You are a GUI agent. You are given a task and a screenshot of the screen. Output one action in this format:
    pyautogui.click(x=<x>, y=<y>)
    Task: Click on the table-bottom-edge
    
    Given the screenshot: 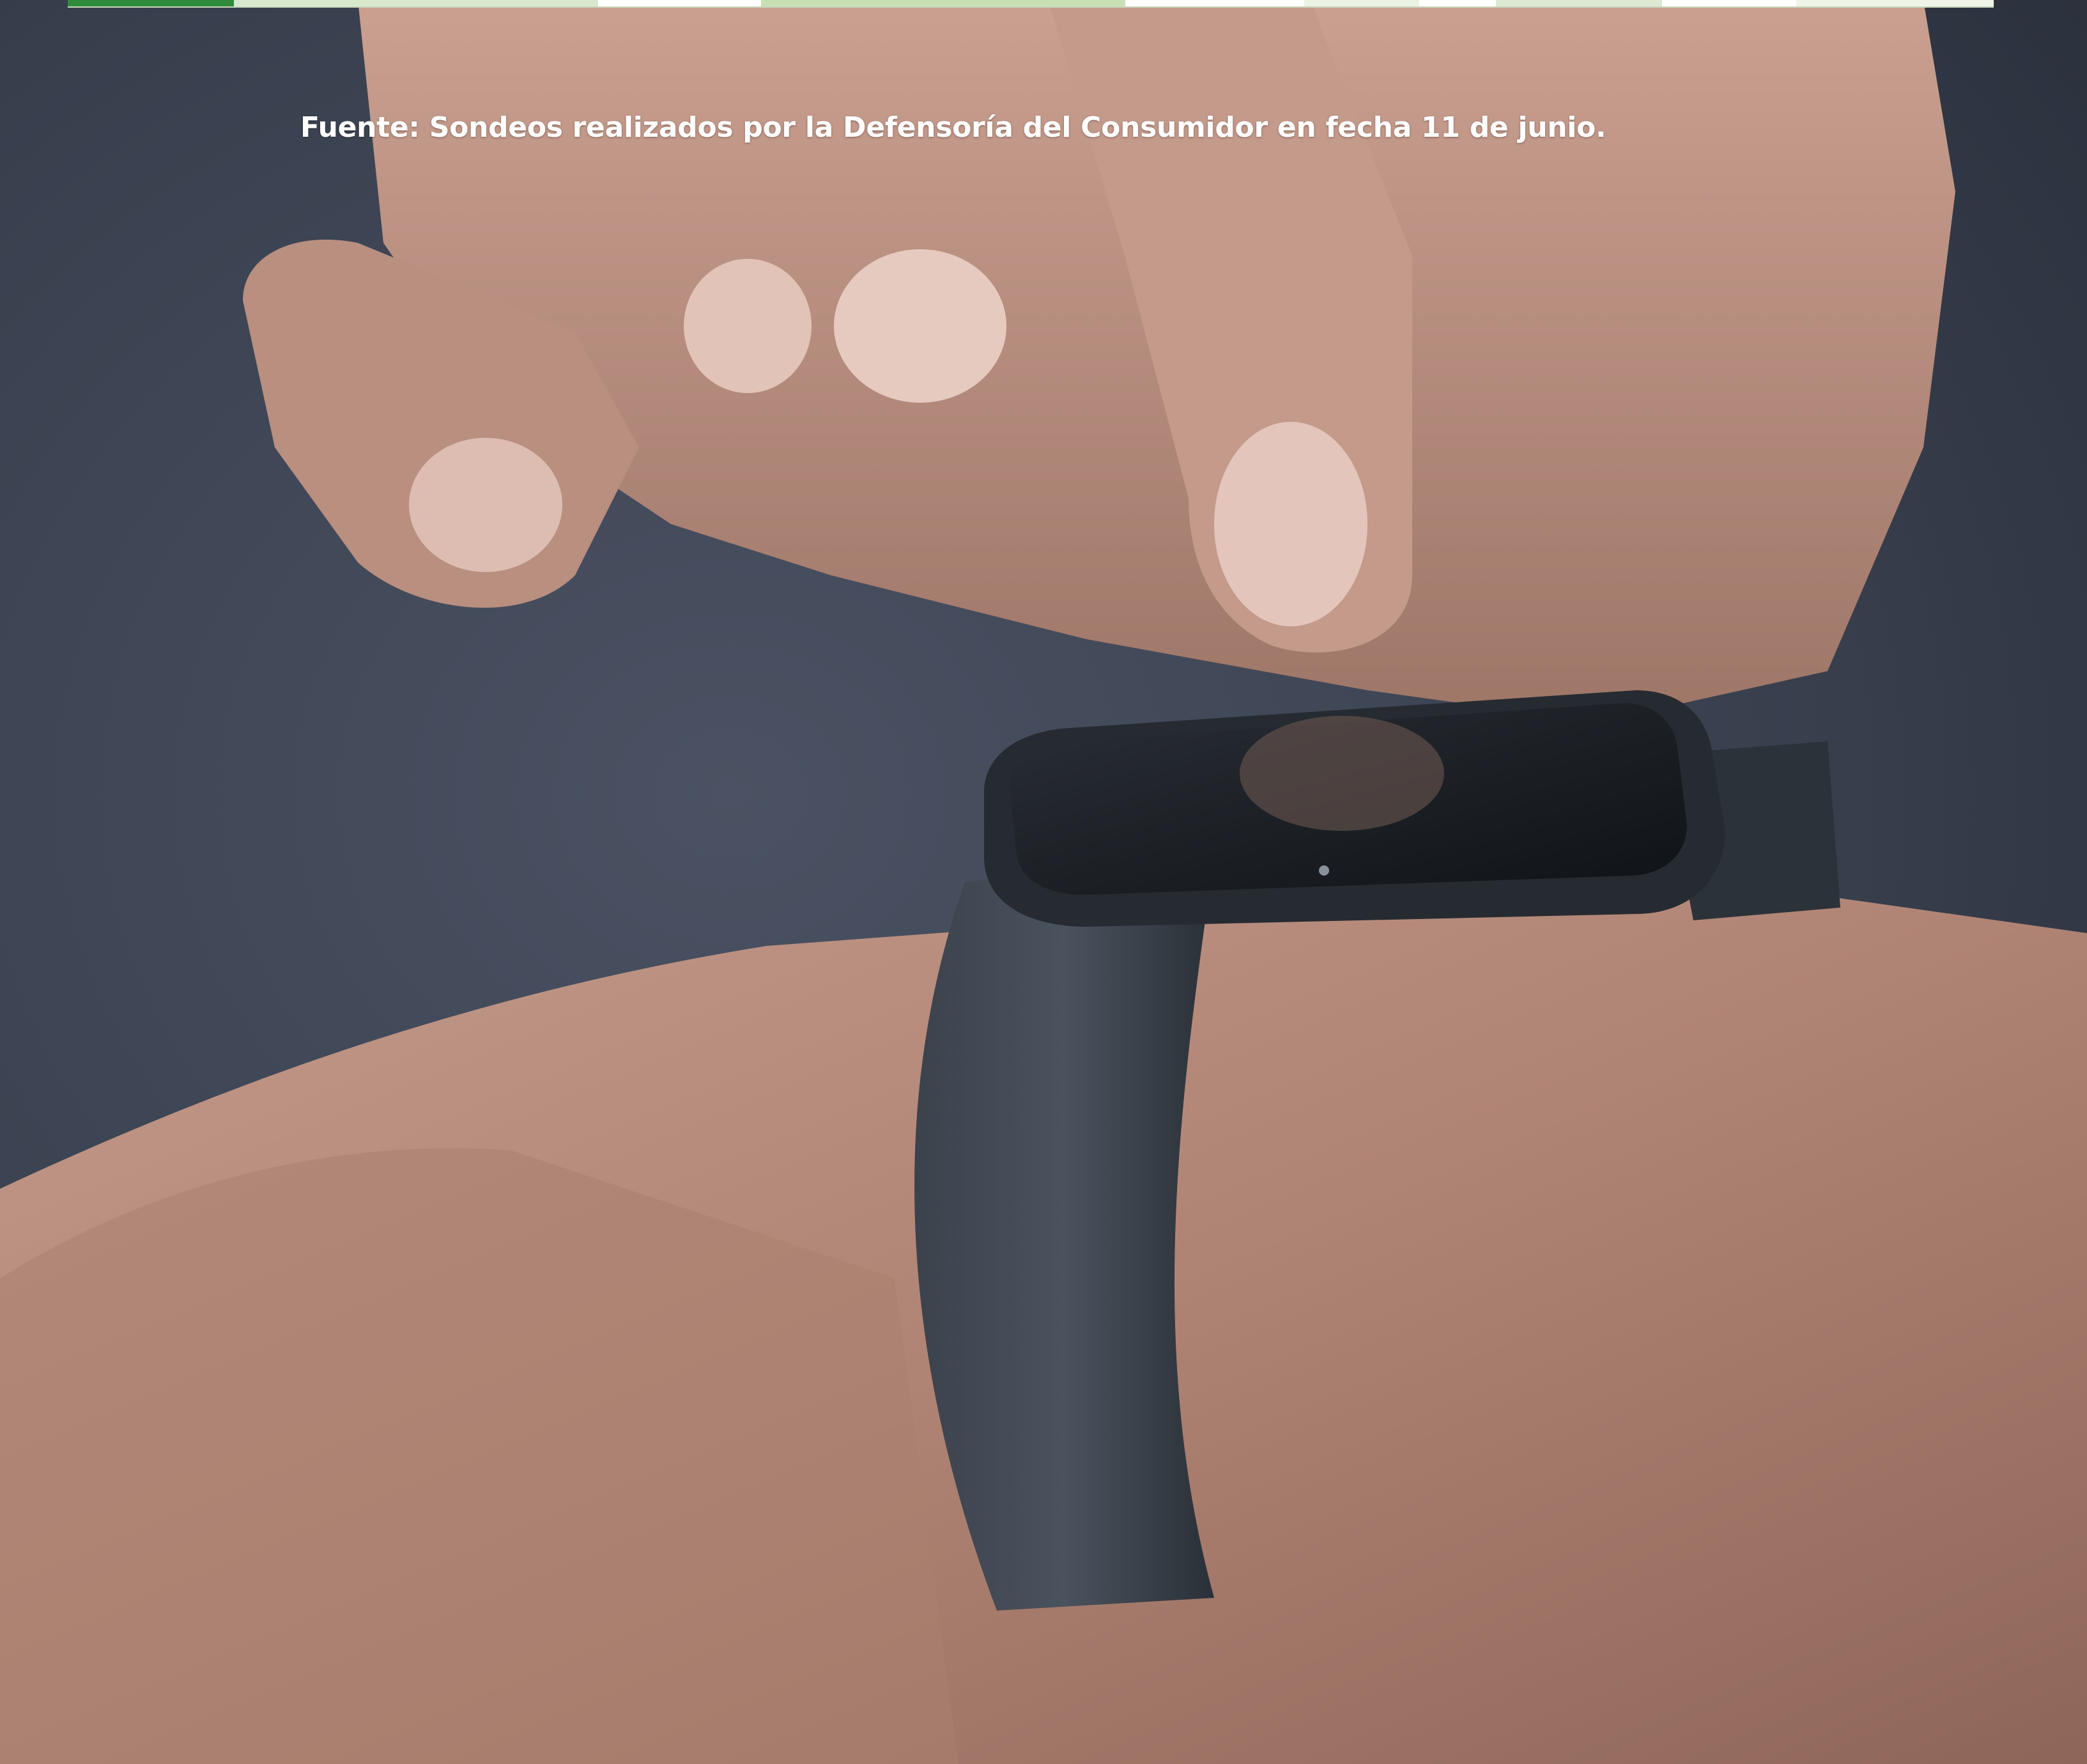 What is the action you would take?
    pyautogui.click(x=1031, y=4)
    